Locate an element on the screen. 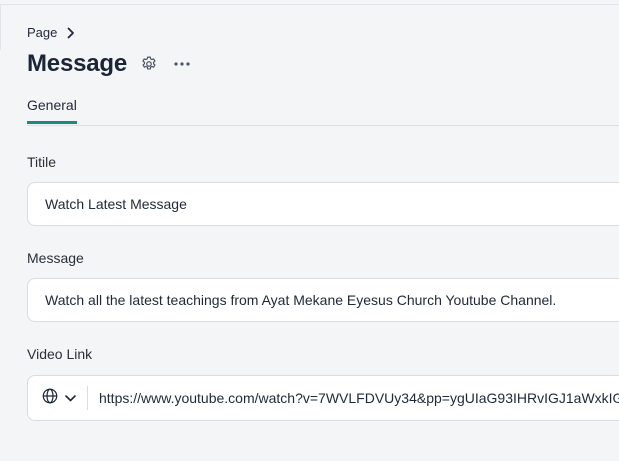  left-divider is located at coordinates (0, 27).